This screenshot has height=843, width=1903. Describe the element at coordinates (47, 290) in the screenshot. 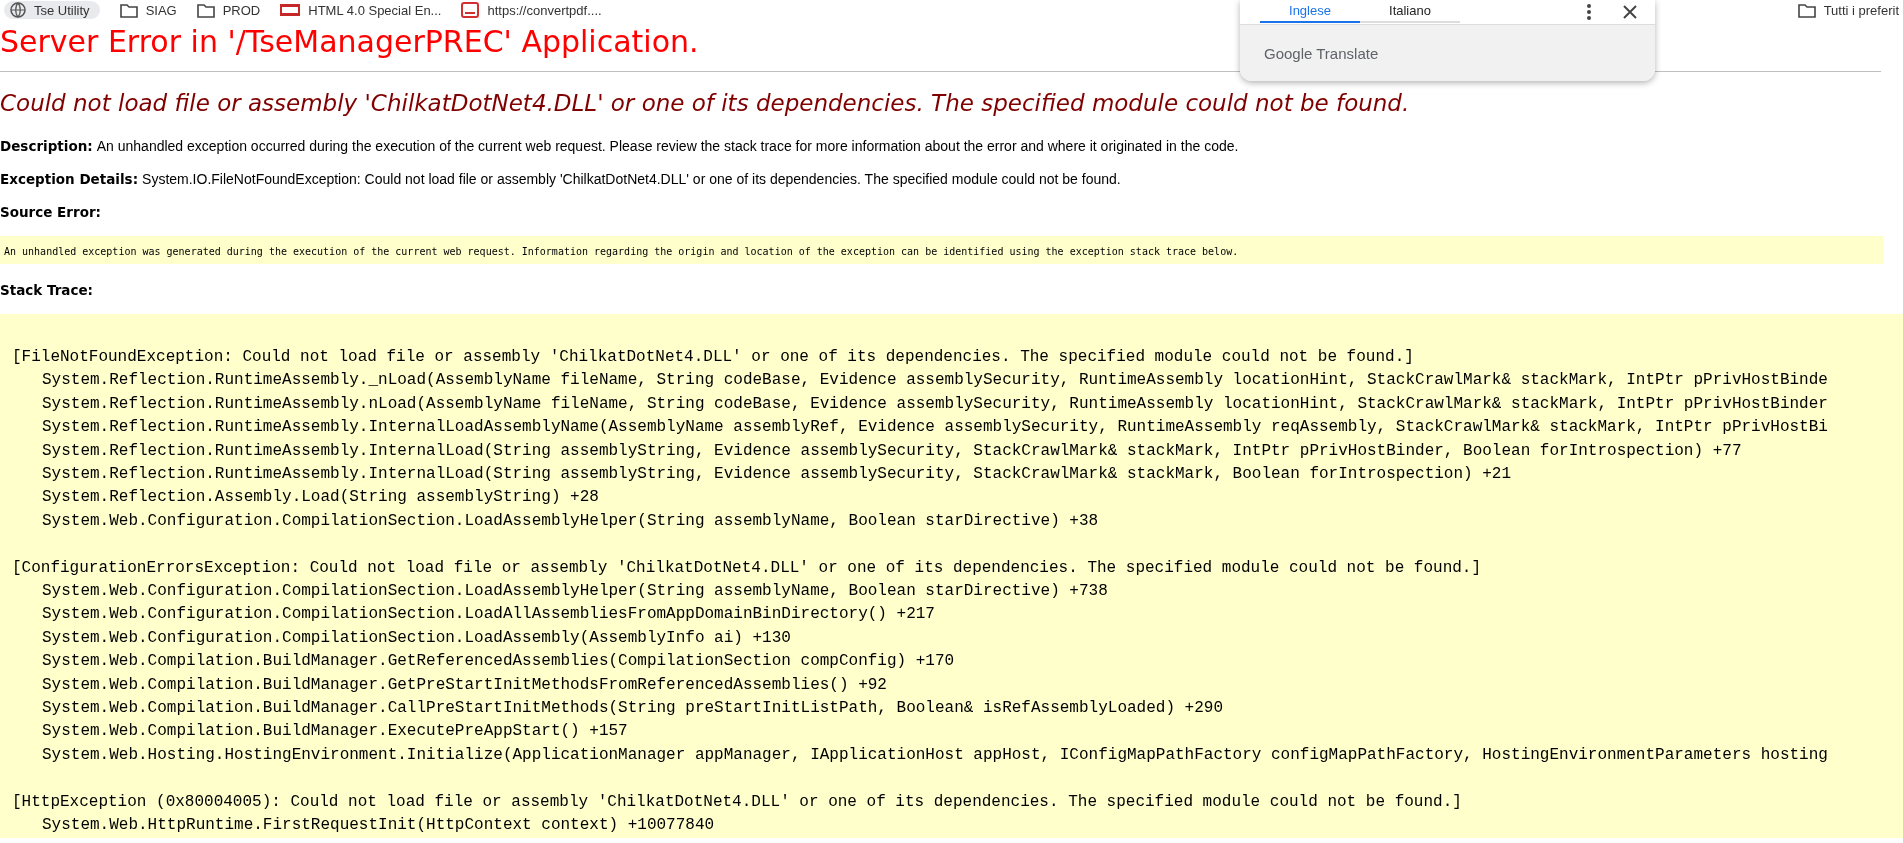

I see `field-label: Stack Trace:` at that location.